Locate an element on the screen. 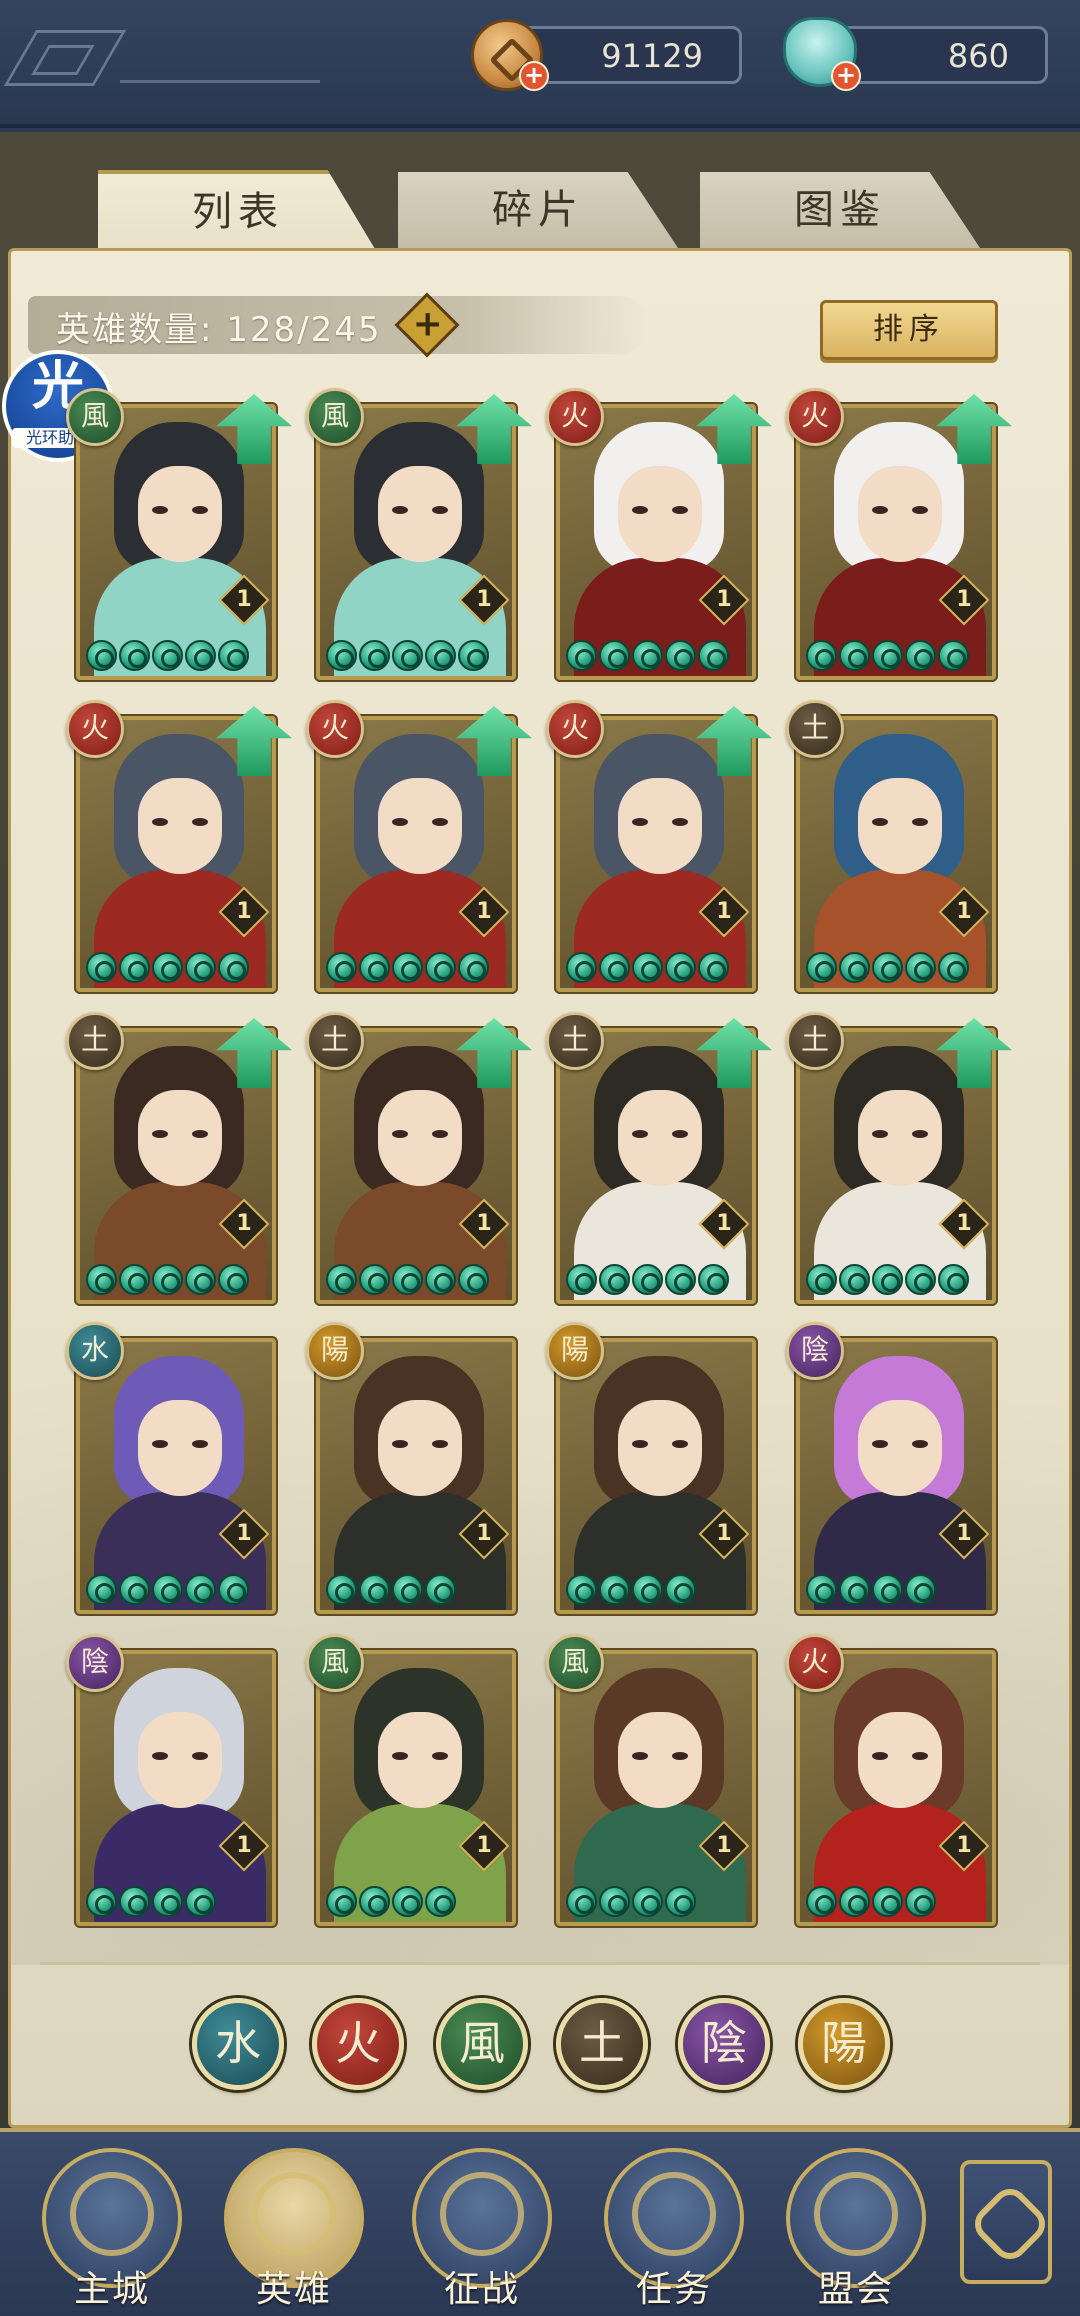 The height and width of the screenshot is (2316, 1080). nav-label: 任务 is located at coordinates (673, 2289).